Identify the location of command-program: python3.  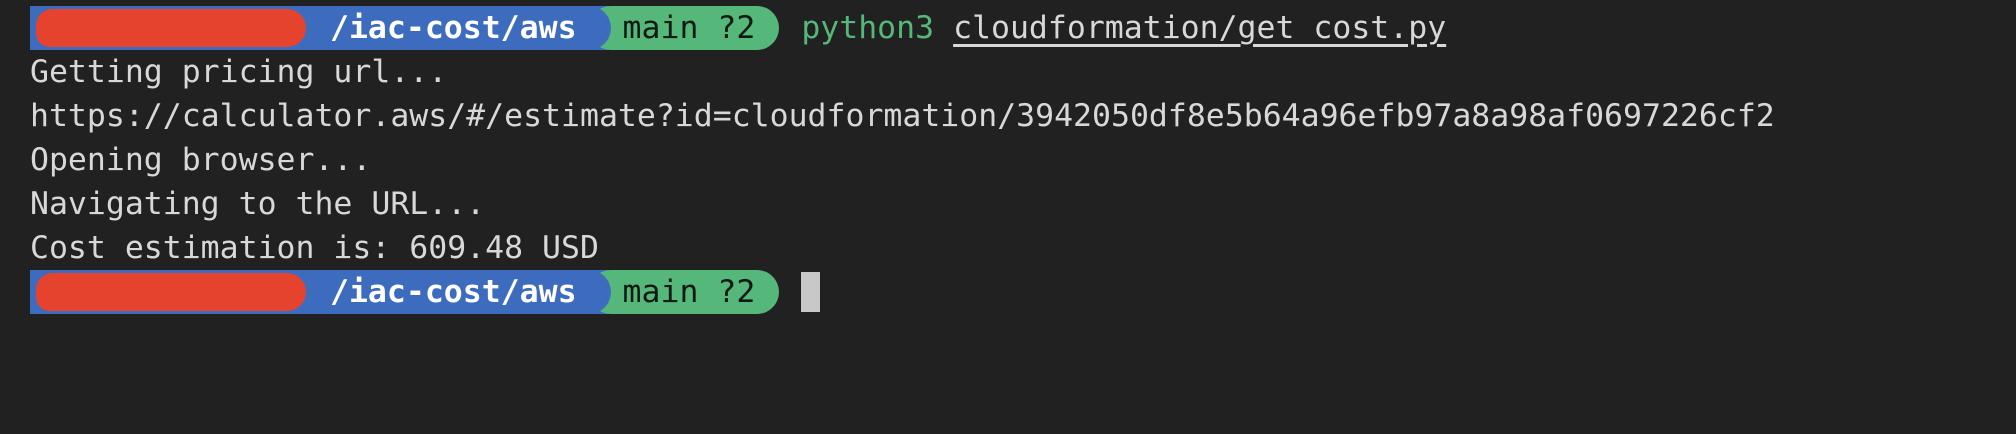
(868, 28).